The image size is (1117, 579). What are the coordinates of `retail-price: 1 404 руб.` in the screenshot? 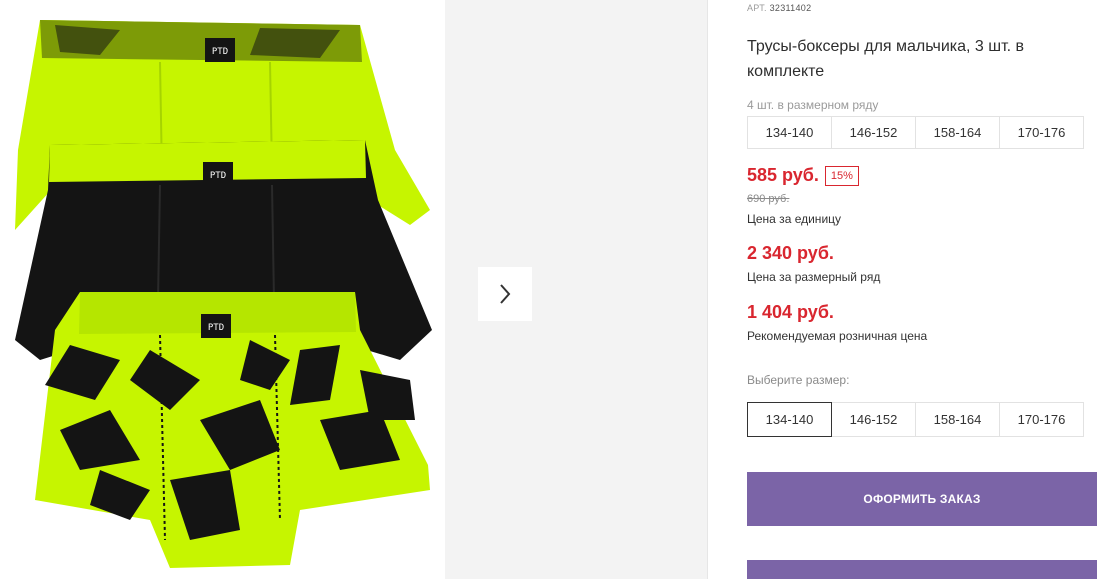 It's located at (790, 312).